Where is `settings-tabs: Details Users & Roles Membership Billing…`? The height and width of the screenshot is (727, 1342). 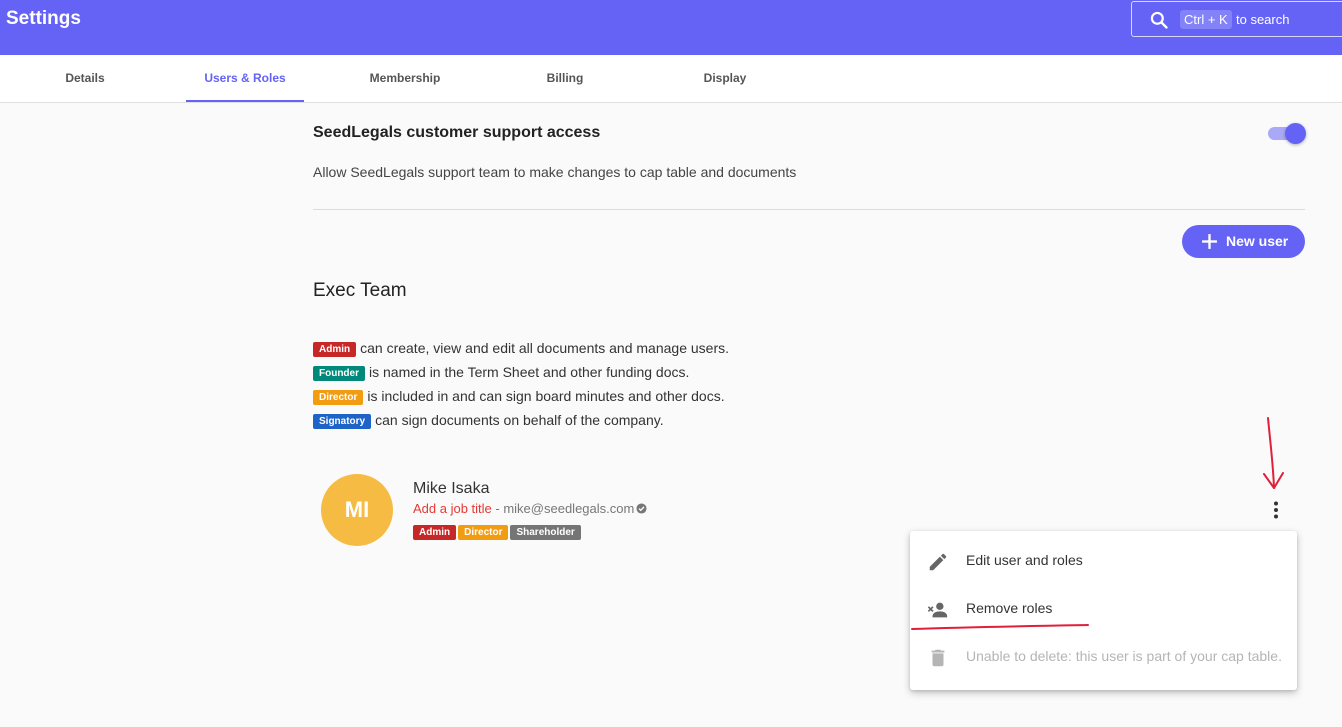 settings-tabs: Details Users & Roles Membership Billing… is located at coordinates (671, 79).